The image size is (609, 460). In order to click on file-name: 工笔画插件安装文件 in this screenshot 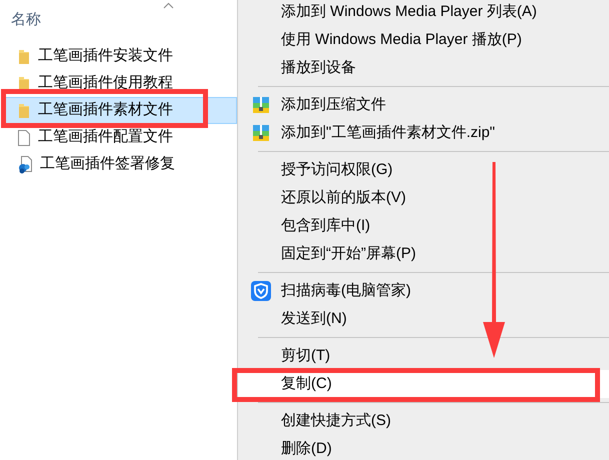, I will do `click(105, 56)`.